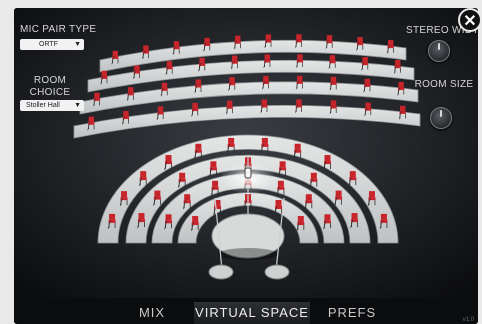 The width and height of the screenshot is (482, 324). I want to click on tab-bar: MIX VIRTUAL SPACE PREFS, so click(246, 311).